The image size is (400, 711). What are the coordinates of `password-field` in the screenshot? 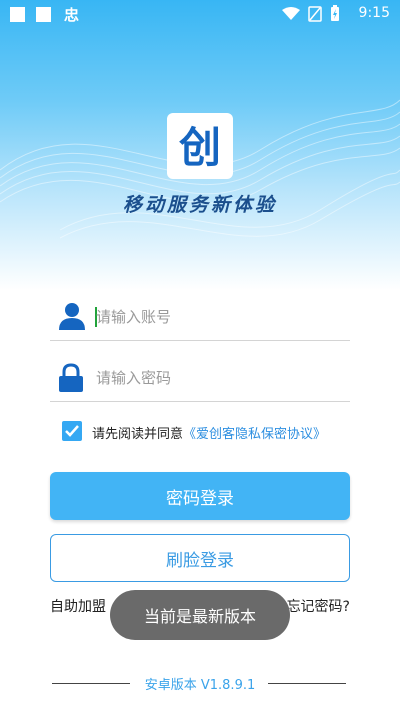 It's located at (200, 378).